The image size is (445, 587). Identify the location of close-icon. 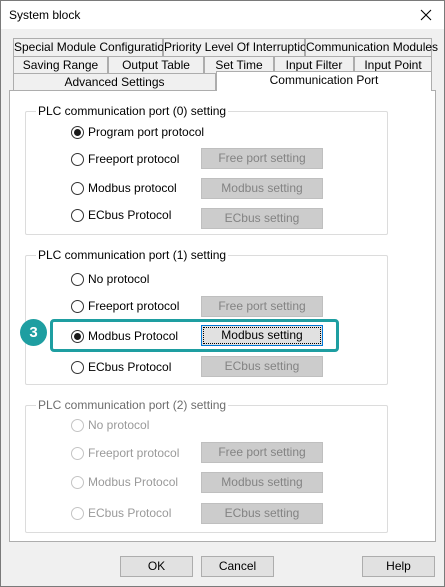
(426, 15).